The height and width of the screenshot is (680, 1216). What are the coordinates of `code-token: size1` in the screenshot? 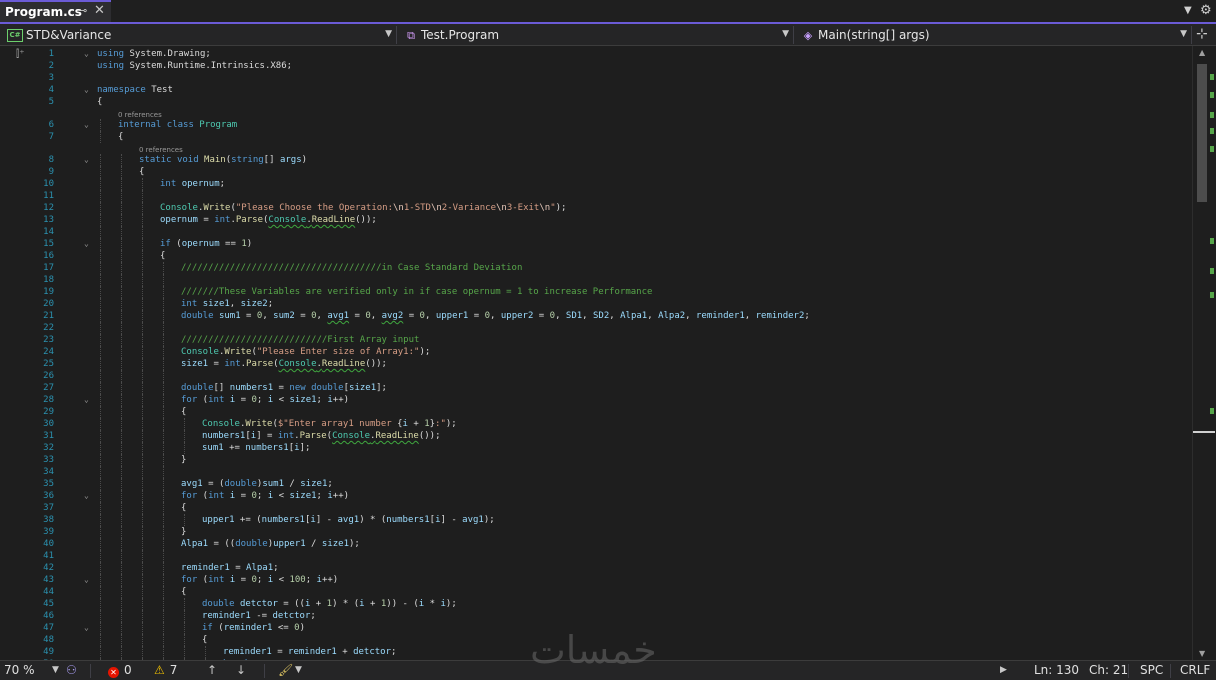 It's located at (335, 544).